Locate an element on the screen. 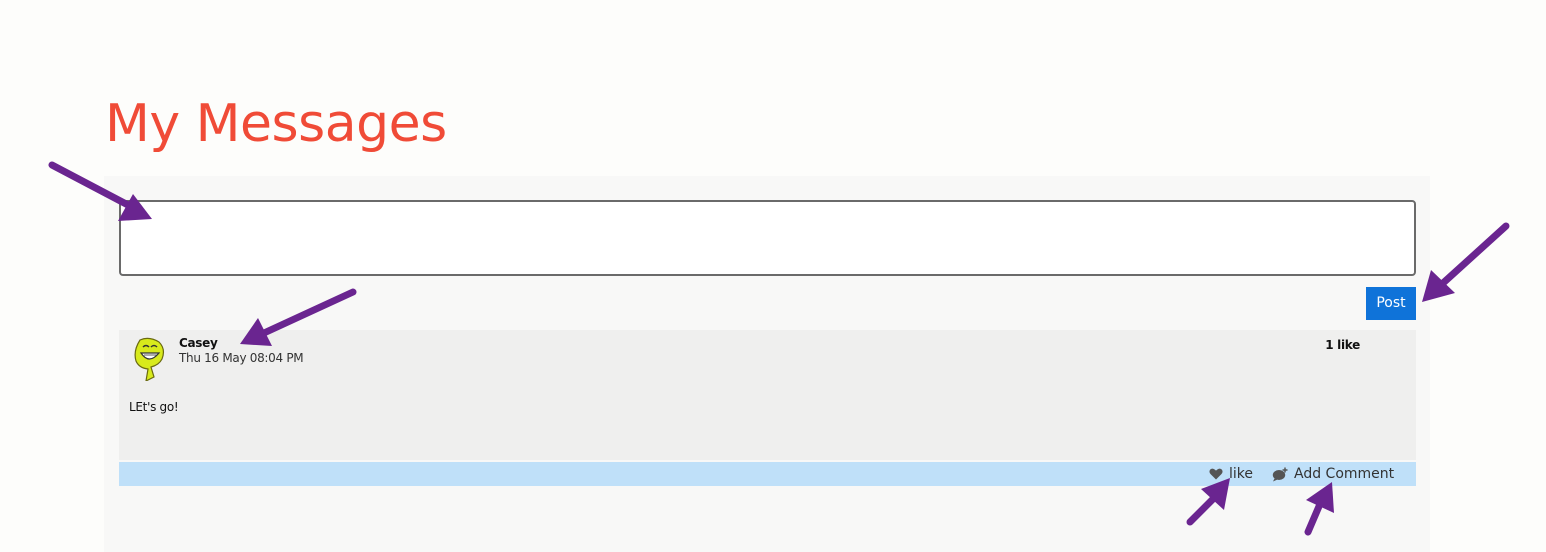 This screenshot has height=552, width=1546. add-comment-icon is located at coordinates (1280, 474).